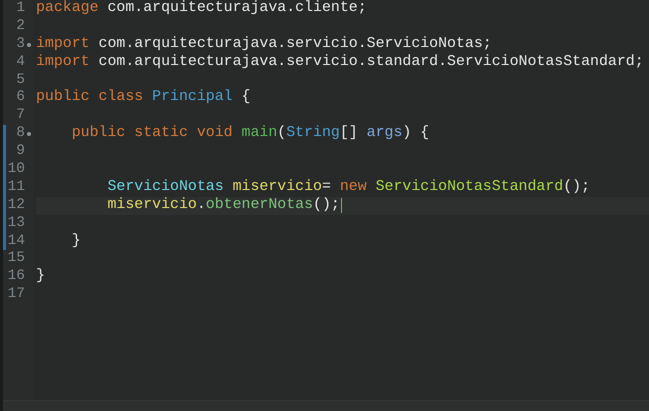 The image size is (649, 411). What do you see at coordinates (15, 223) in the screenshot?
I see `line-number: 13` at bounding box center [15, 223].